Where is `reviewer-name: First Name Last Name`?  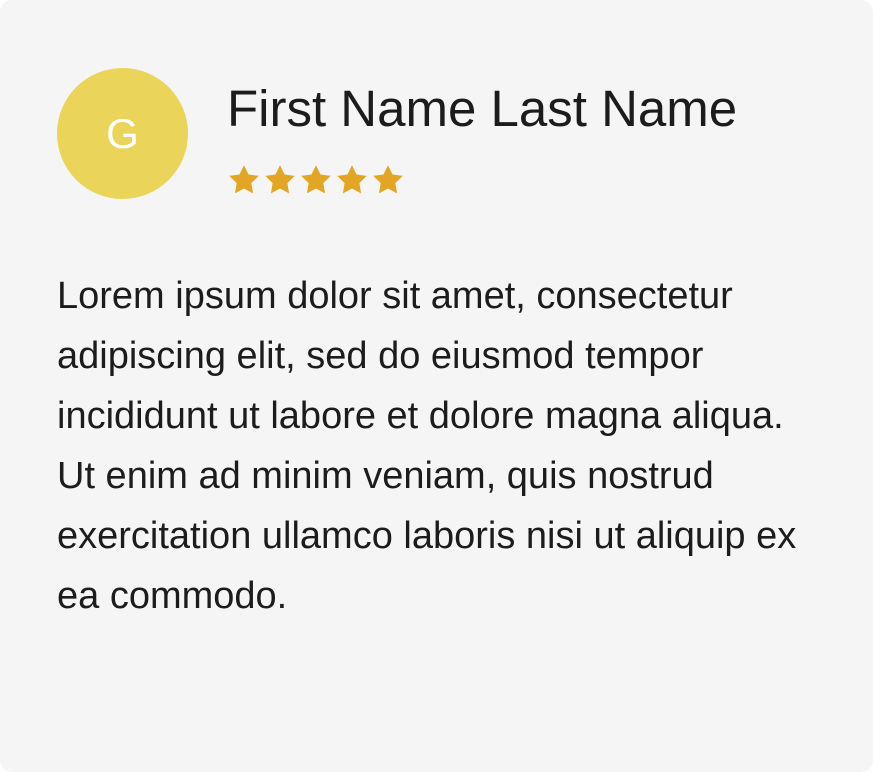 reviewer-name: First Name Last Name is located at coordinates (482, 108).